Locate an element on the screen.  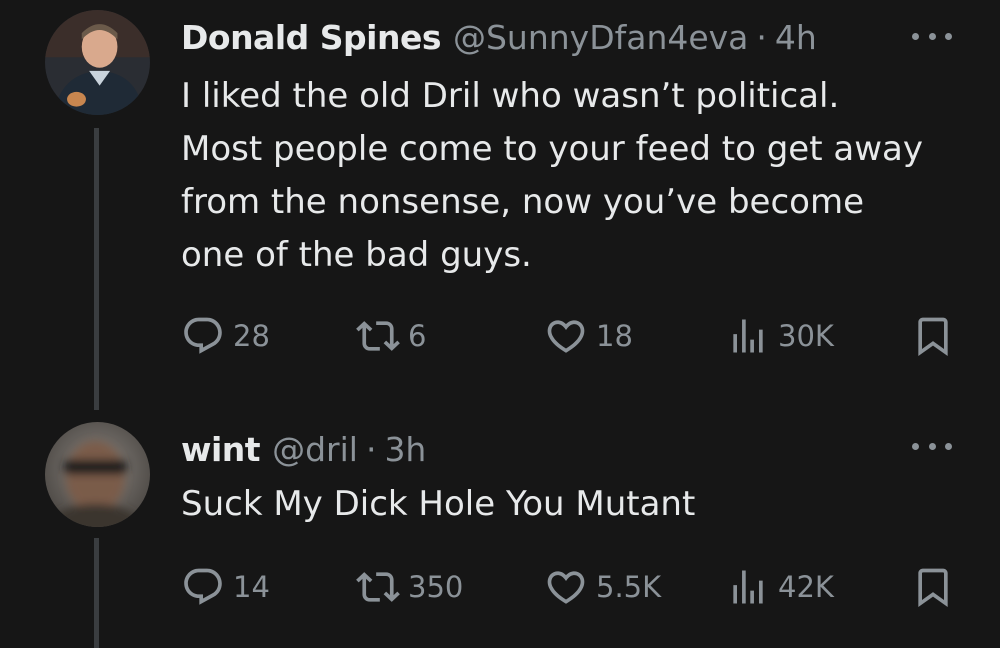
tweet-text-line: from the nonsense, now you’ve become is located at coordinates (522, 202).